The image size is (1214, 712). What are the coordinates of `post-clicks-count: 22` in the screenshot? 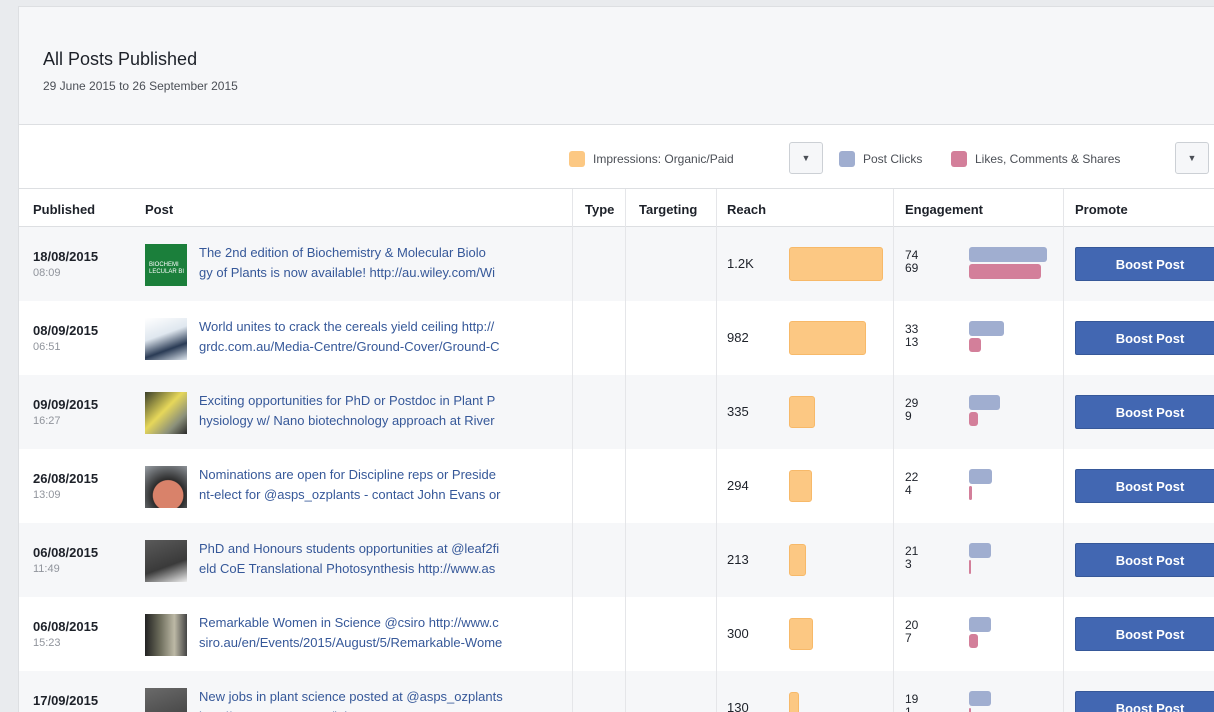 It's located at (912, 477).